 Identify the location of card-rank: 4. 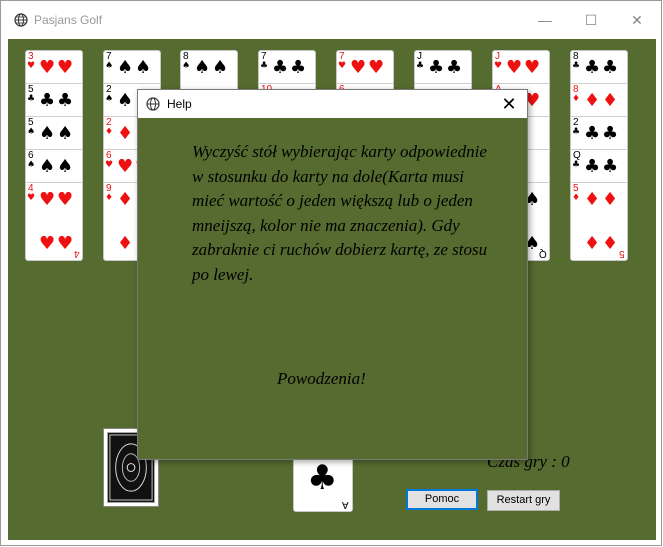
(77, 253).